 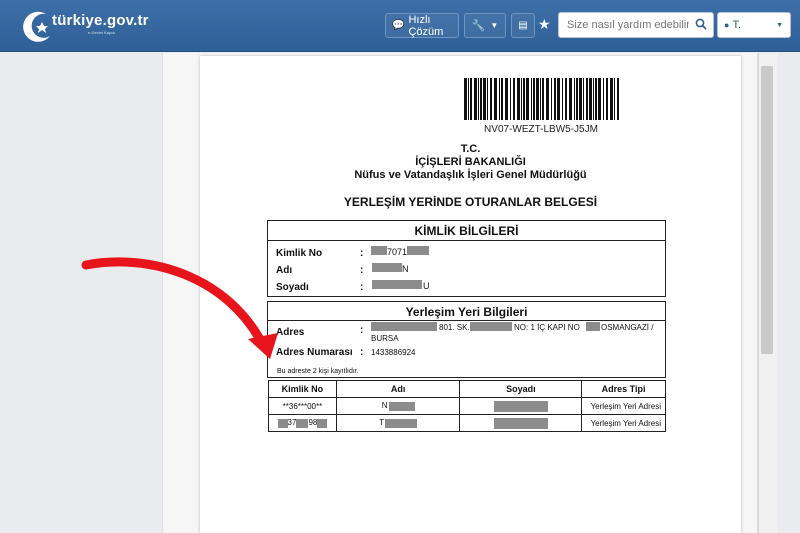 What do you see at coordinates (426, 25) in the screenshot?
I see `quick-solution-label: Hızlı Çözüm` at bounding box center [426, 25].